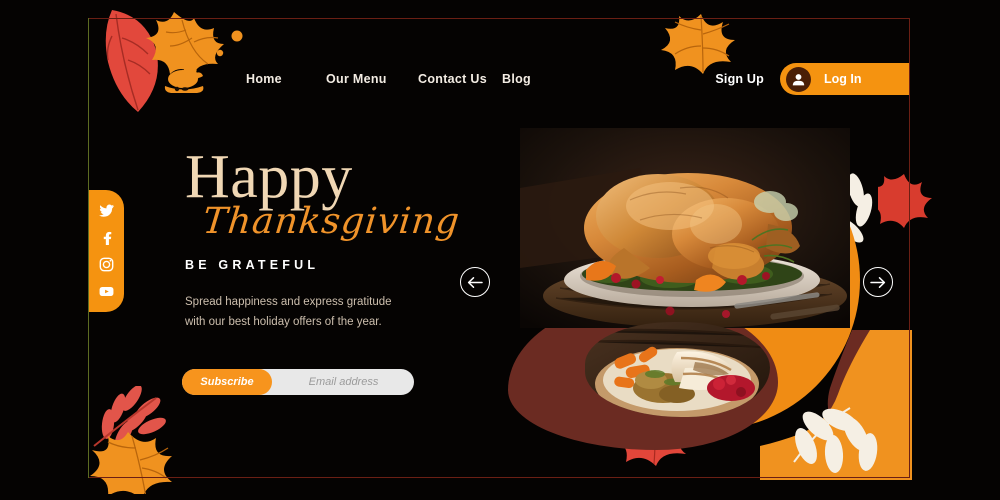 This screenshot has height=500, width=1000. What do you see at coordinates (106, 210) in the screenshot?
I see `twitter-icon` at bounding box center [106, 210].